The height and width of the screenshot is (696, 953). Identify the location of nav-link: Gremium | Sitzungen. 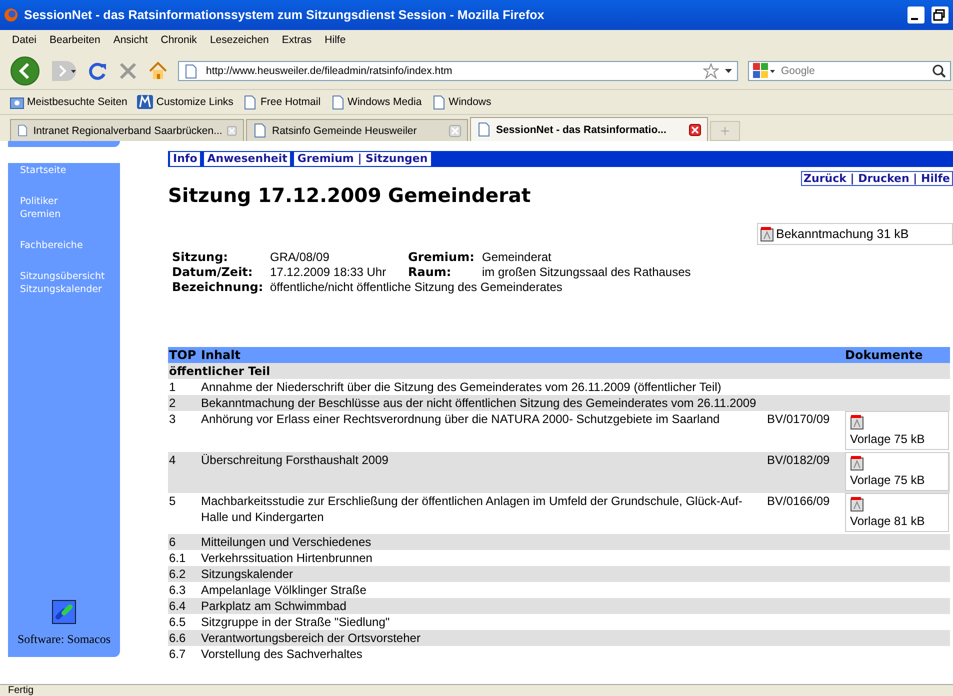
(362, 159).